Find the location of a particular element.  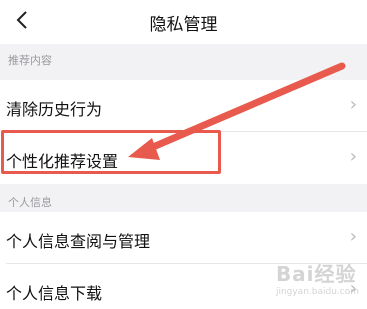

watermark: Bai经验 jingyan.baidu.com is located at coordinates (317, 279).